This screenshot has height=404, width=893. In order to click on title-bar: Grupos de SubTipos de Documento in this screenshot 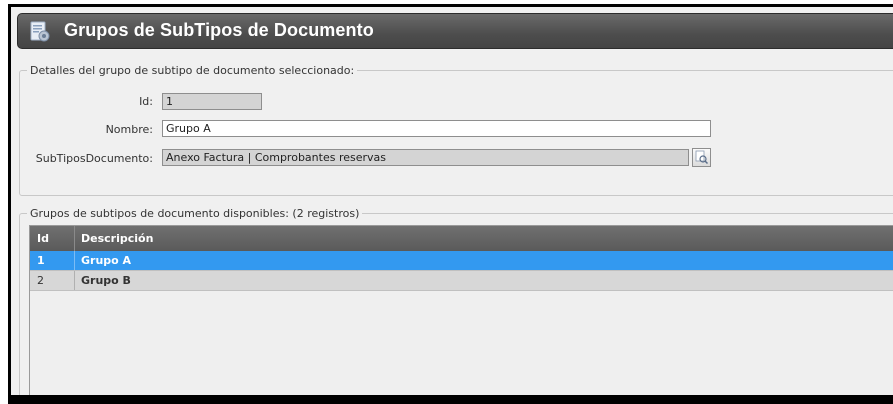, I will do `click(455, 31)`.